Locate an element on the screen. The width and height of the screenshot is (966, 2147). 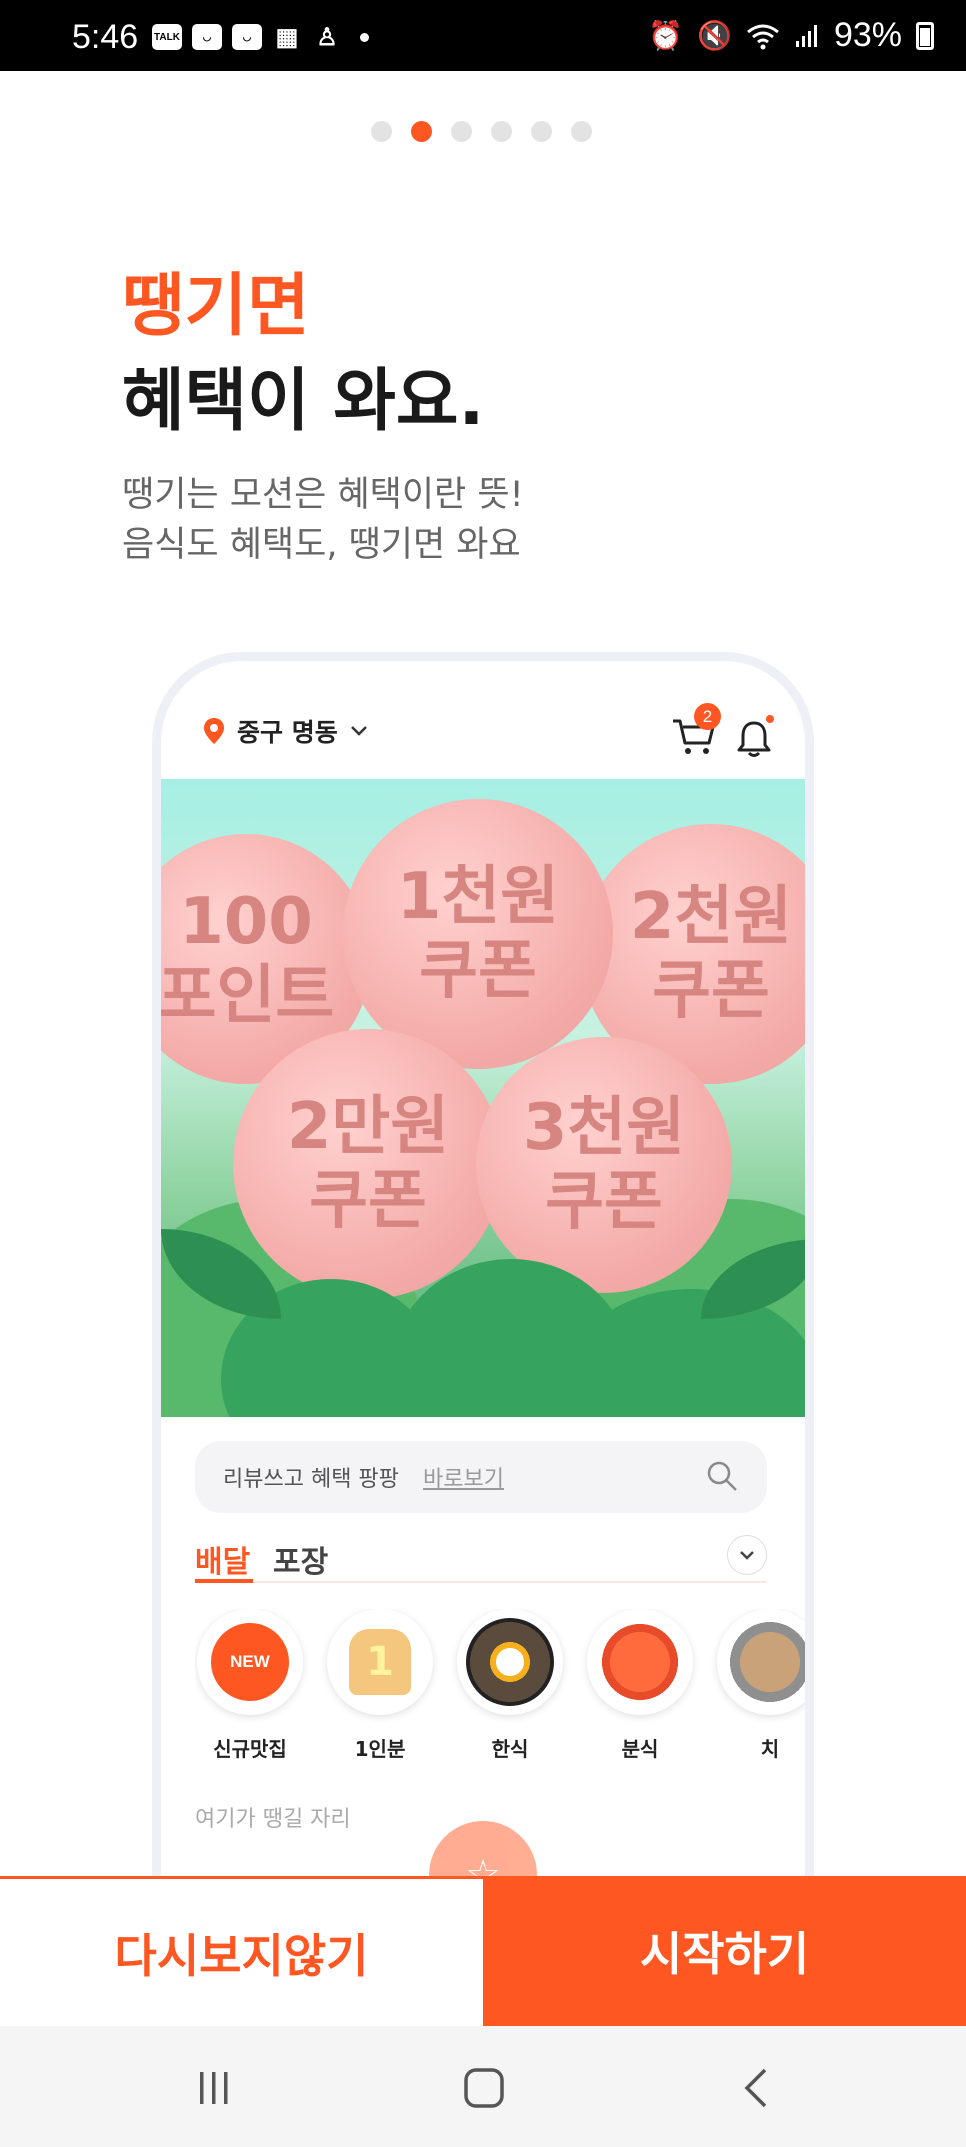
balloon-text: 1천원 is located at coordinates (478, 897).